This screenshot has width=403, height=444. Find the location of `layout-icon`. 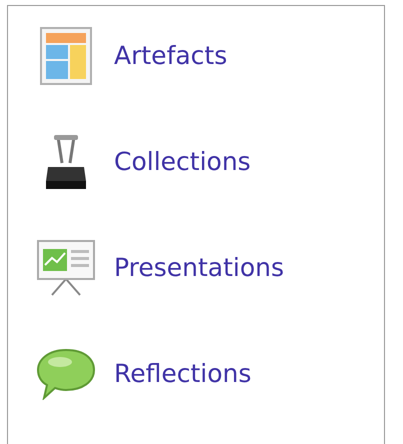

layout-icon is located at coordinates (66, 56).